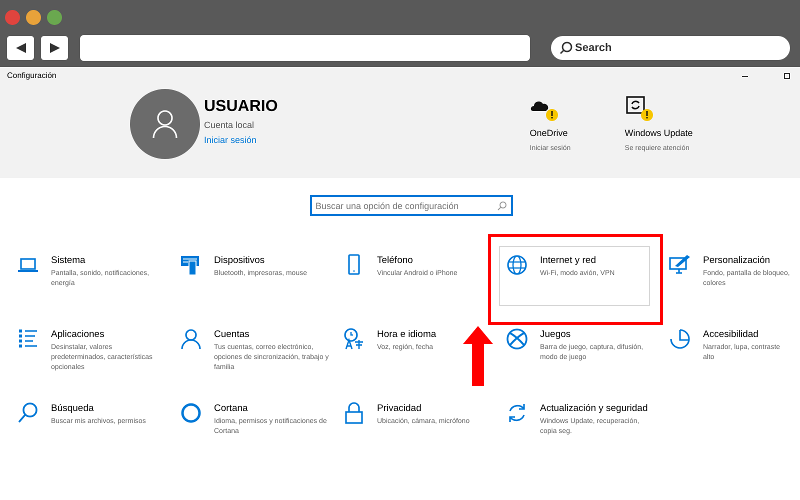 The width and height of the screenshot is (800, 500). I want to click on forward-button, so click(54, 48).